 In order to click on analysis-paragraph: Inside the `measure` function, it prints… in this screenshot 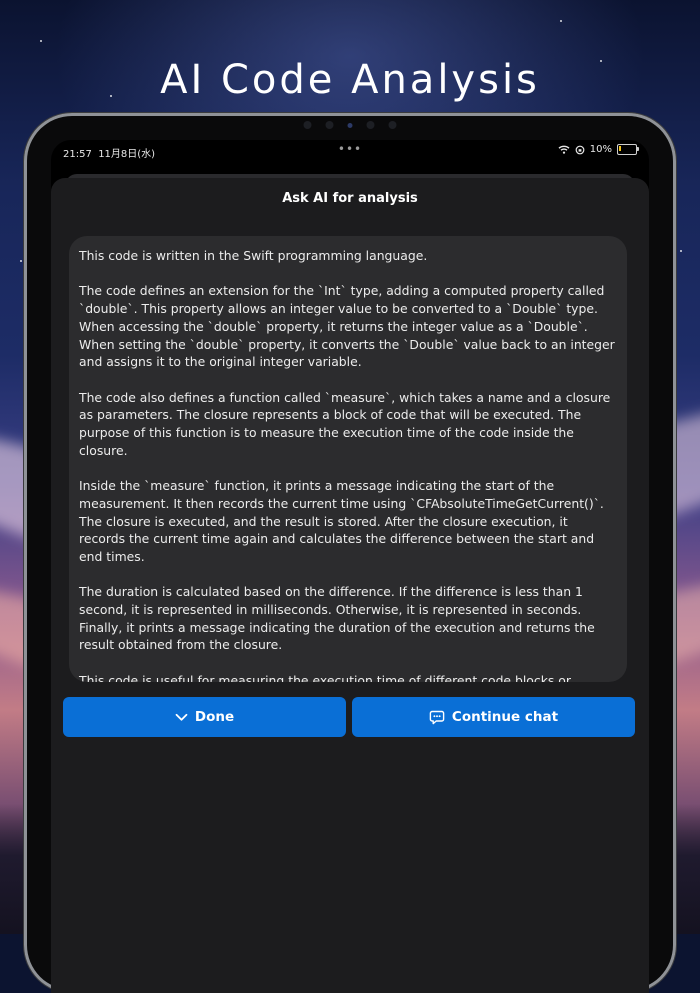, I will do `click(343, 521)`.